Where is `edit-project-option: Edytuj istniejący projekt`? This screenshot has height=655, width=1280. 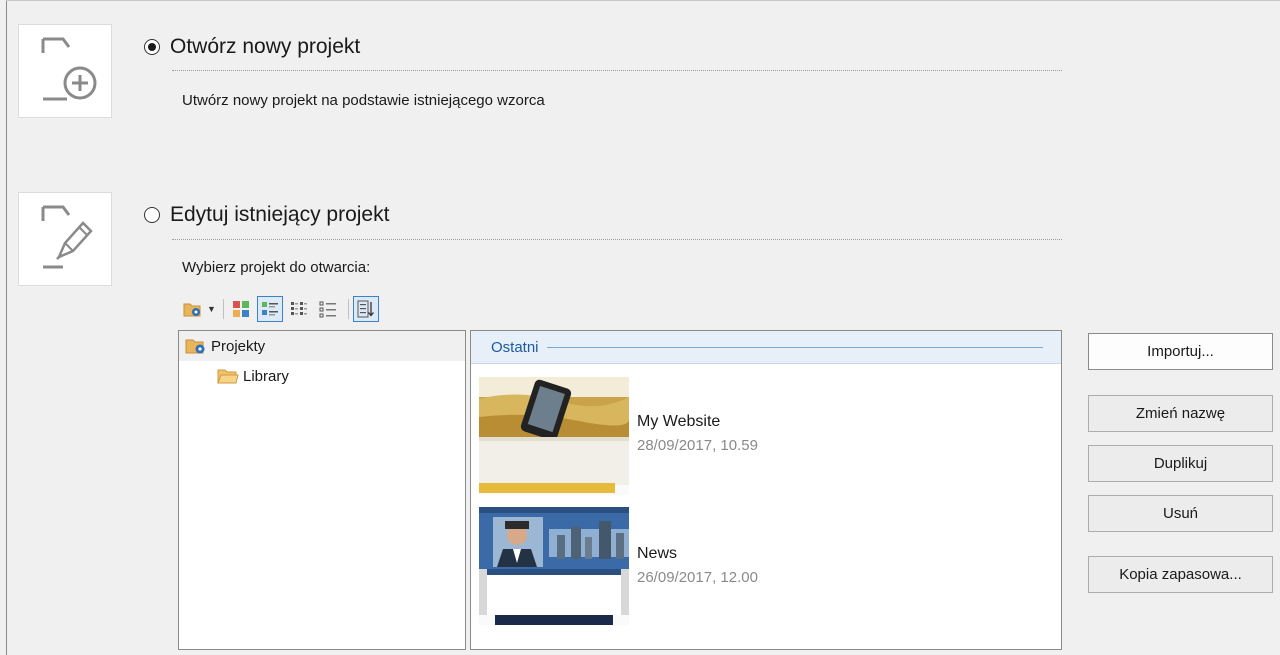
edit-project-option: Edytuj istniejący projekt is located at coordinates (266, 215).